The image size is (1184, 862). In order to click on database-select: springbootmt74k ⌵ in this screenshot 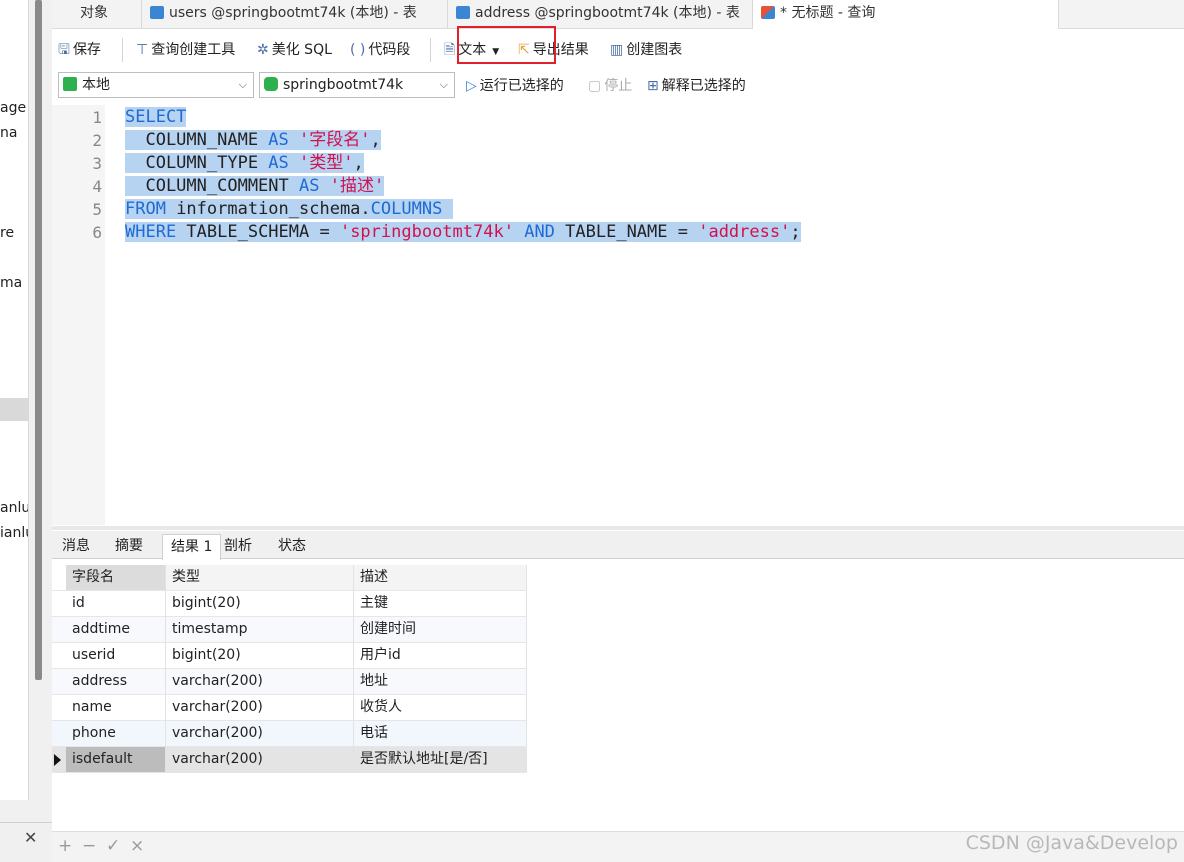, I will do `click(357, 85)`.